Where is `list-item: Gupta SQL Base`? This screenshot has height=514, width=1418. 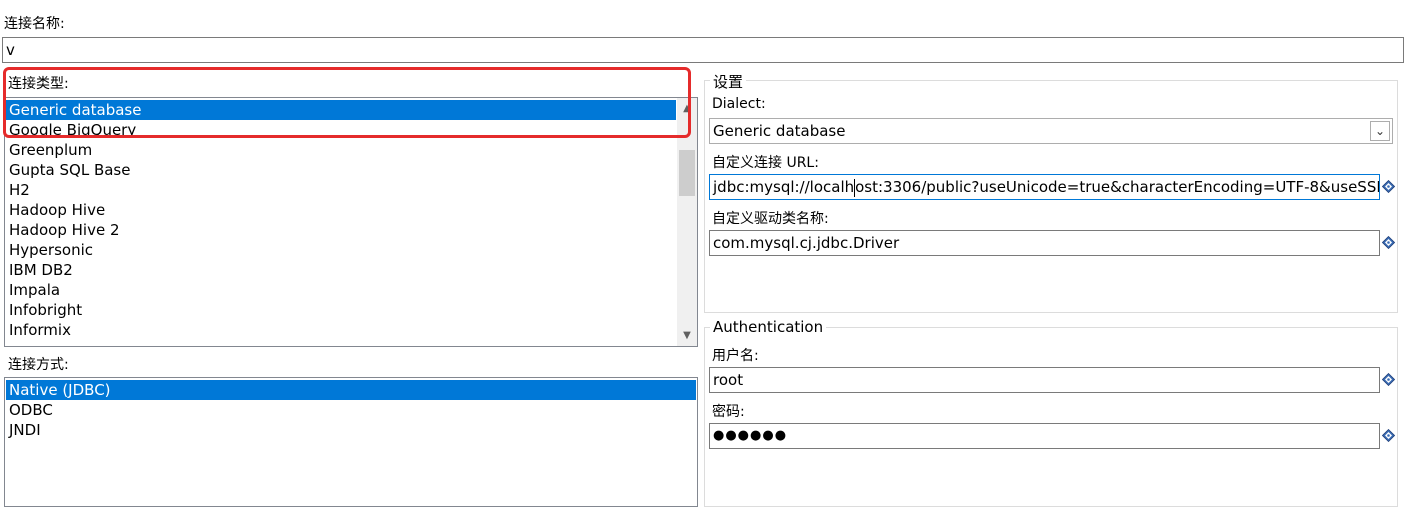
list-item: Gupta SQL Base is located at coordinates (341, 170).